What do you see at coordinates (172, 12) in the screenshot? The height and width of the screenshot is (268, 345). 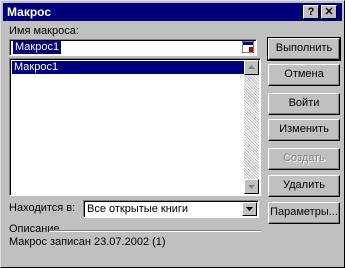 I see `title-bar: Макрос ? ✕` at bounding box center [172, 12].